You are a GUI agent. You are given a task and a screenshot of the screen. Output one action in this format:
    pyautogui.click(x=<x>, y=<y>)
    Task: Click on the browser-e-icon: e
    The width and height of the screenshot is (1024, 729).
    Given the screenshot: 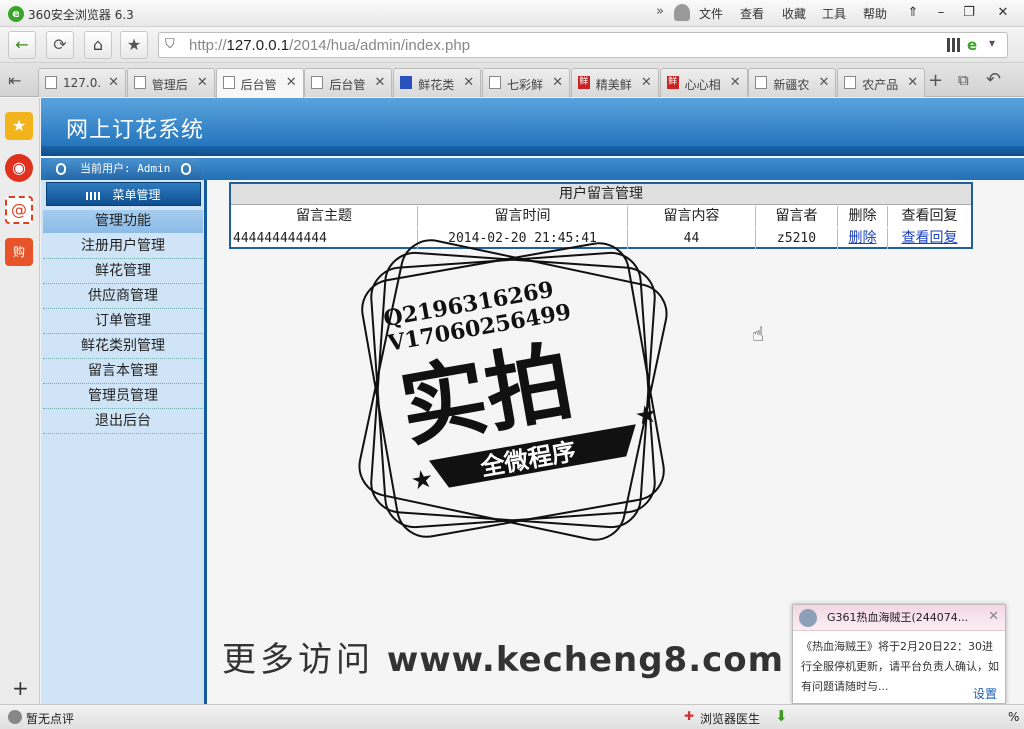 What is the action you would take?
    pyautogui.click(x=972, y=45)
    